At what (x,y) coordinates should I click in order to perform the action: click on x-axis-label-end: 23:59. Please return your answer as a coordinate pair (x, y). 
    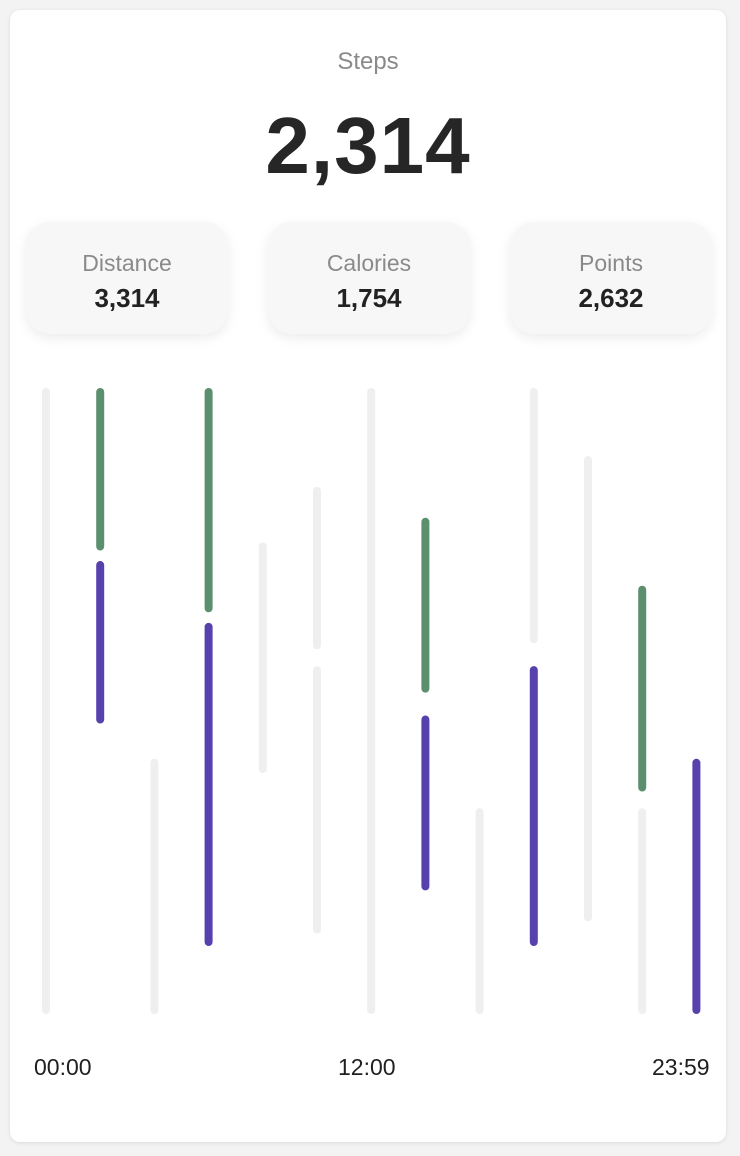
    Looking at the image, I should click on (681, 1067).